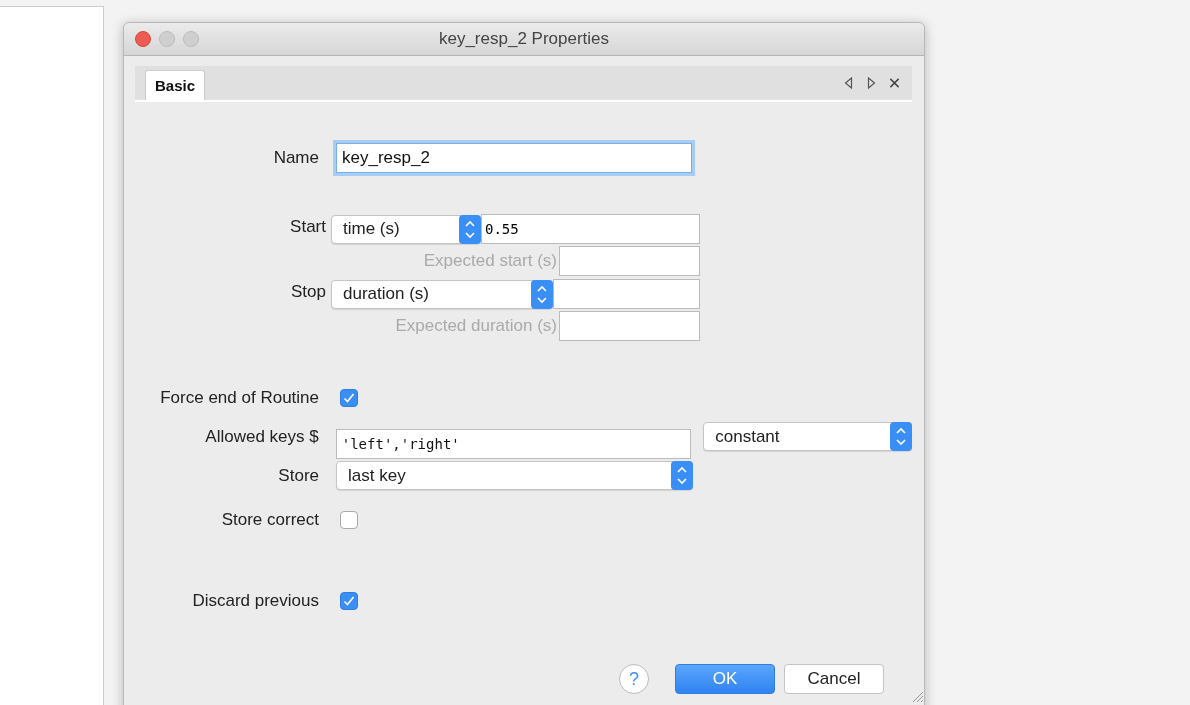  I want to click on cancel-button: Cancel, so click(834, 679).